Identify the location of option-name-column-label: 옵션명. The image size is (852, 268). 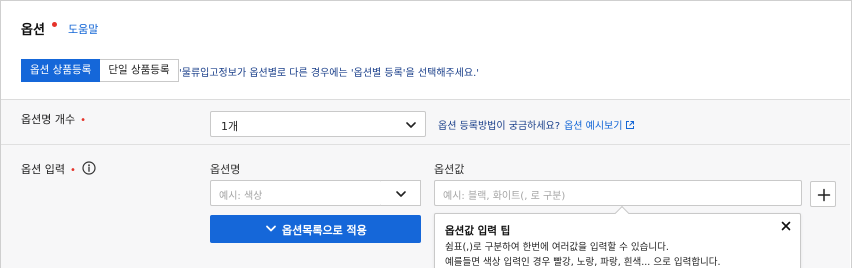
(225, 169).